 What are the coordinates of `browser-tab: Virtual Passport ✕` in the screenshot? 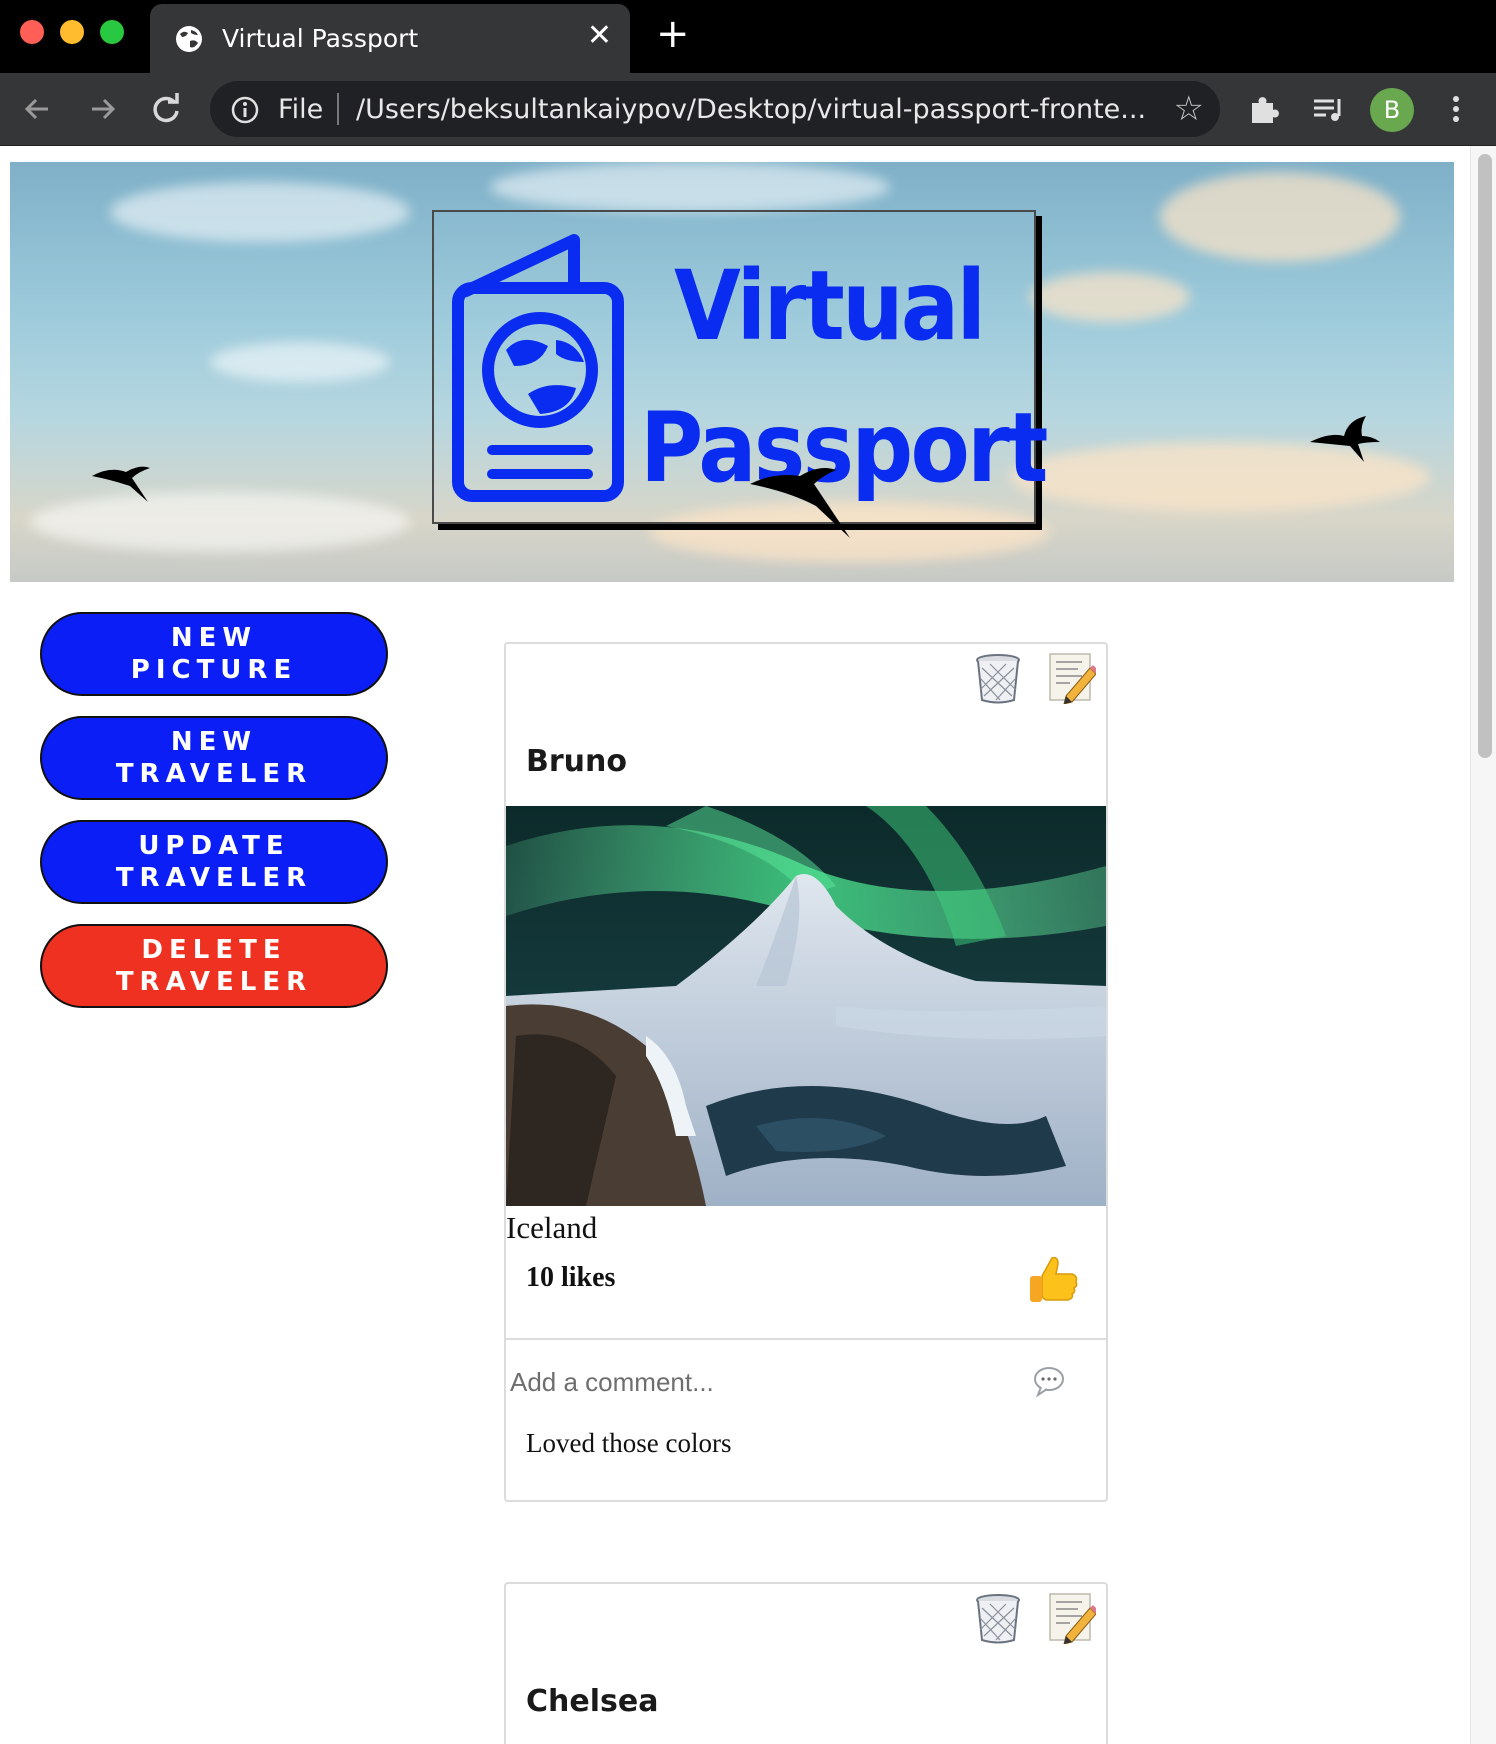 It's located at (390, 38).